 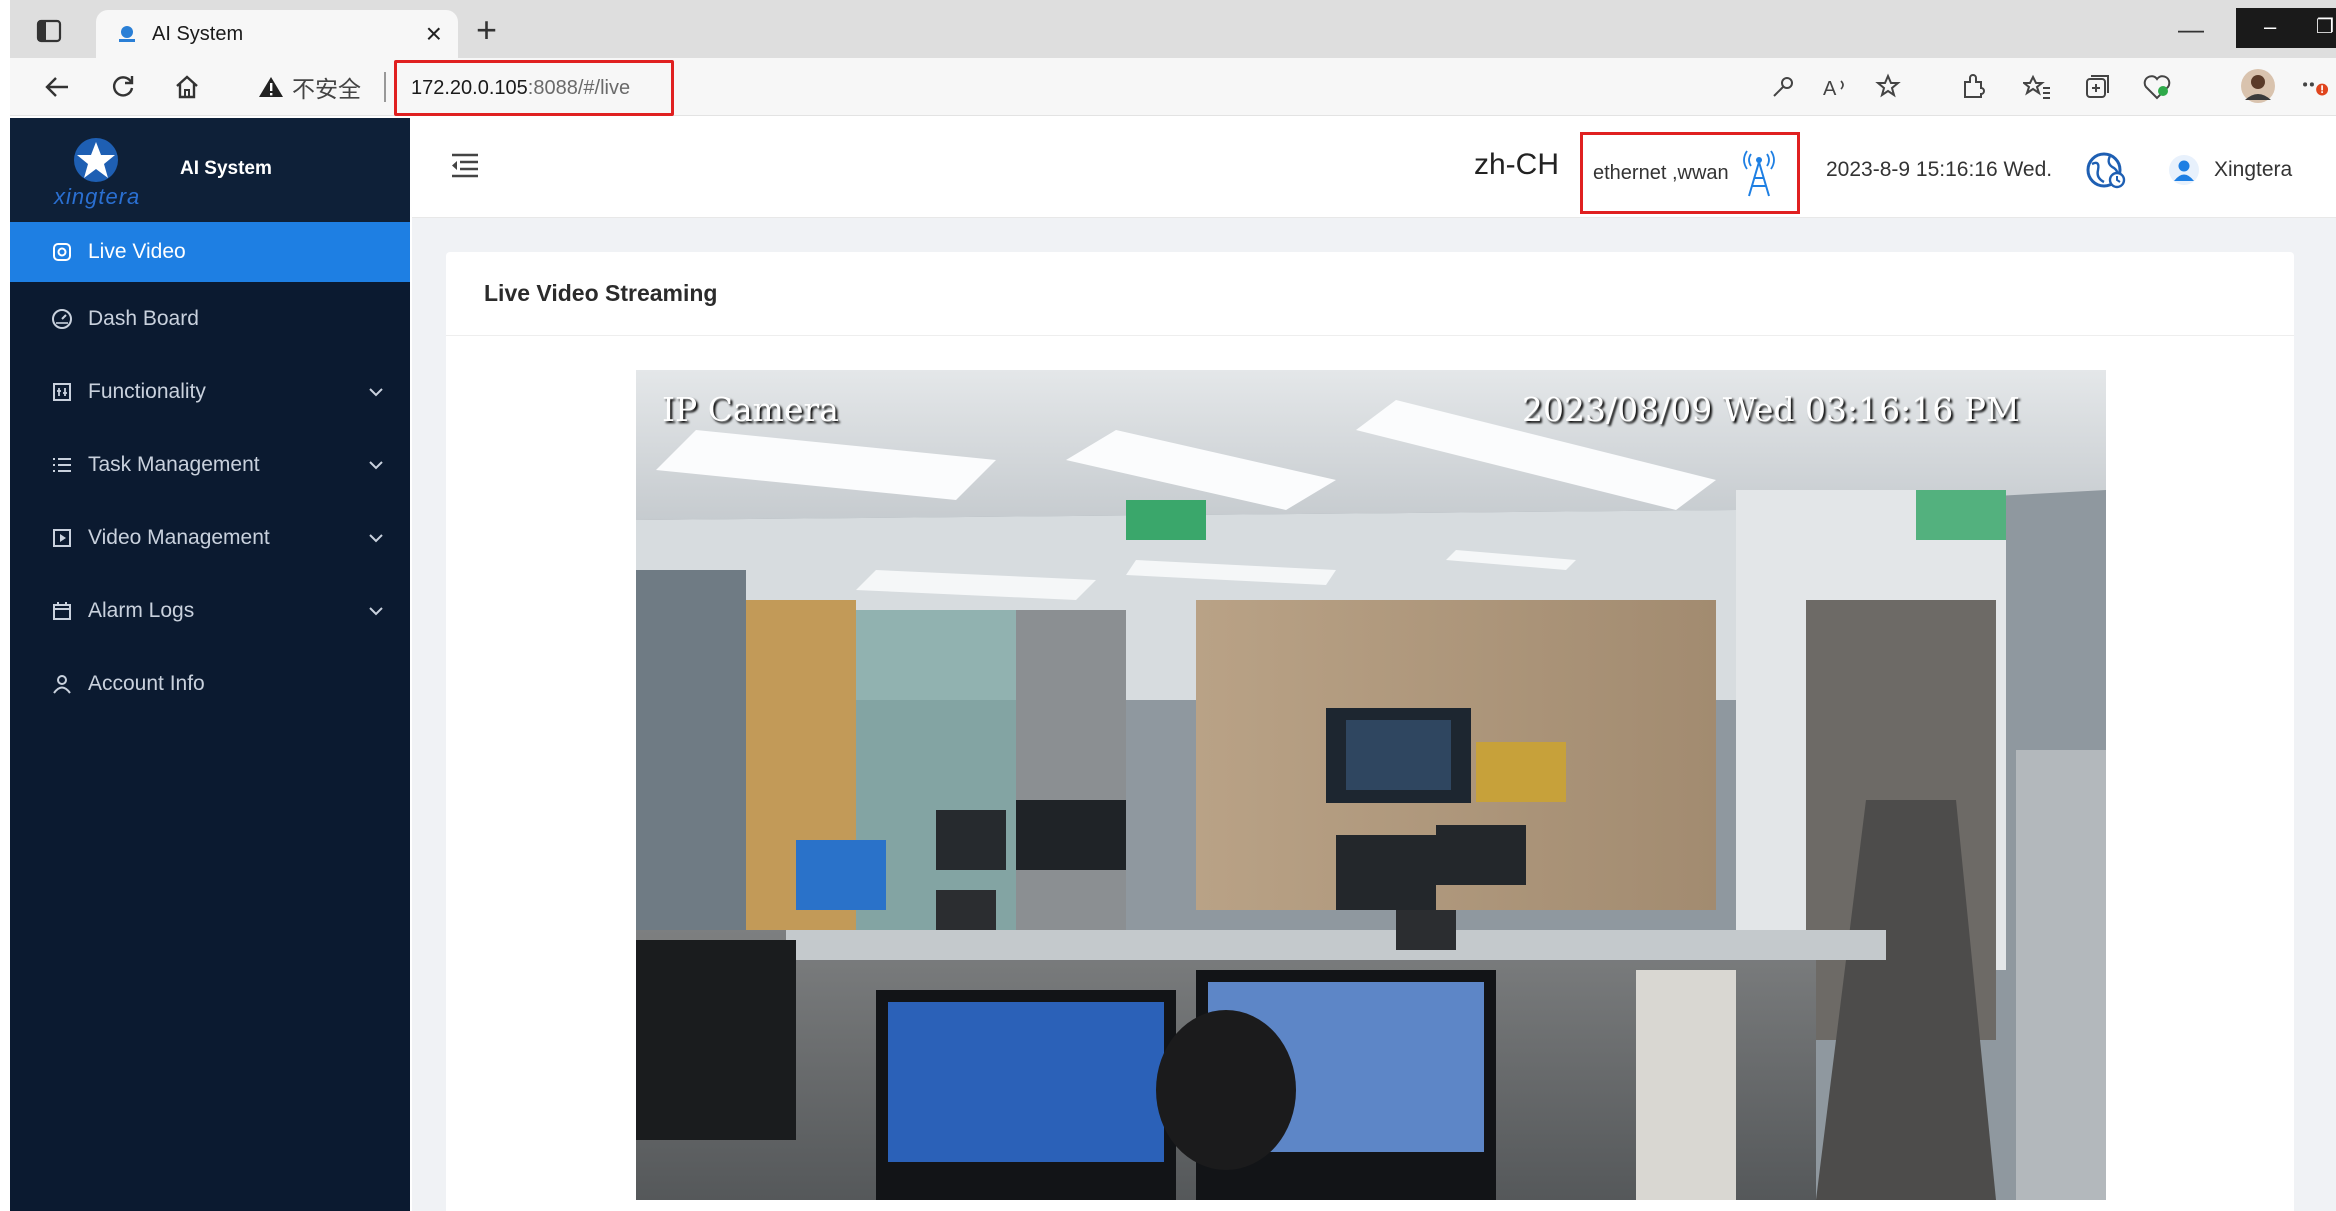 I want to click on sidebar-item-dash-board: Dash Board, so click(x=210, y=318).